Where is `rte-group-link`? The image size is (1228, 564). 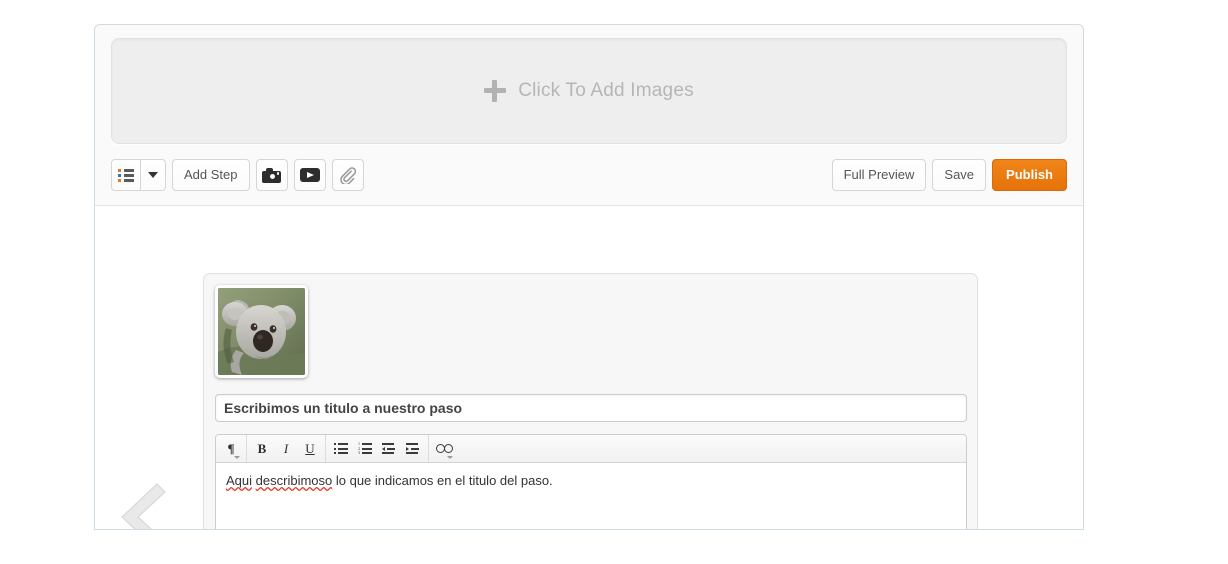
rte-group-link is located at coordinates (444, 448).